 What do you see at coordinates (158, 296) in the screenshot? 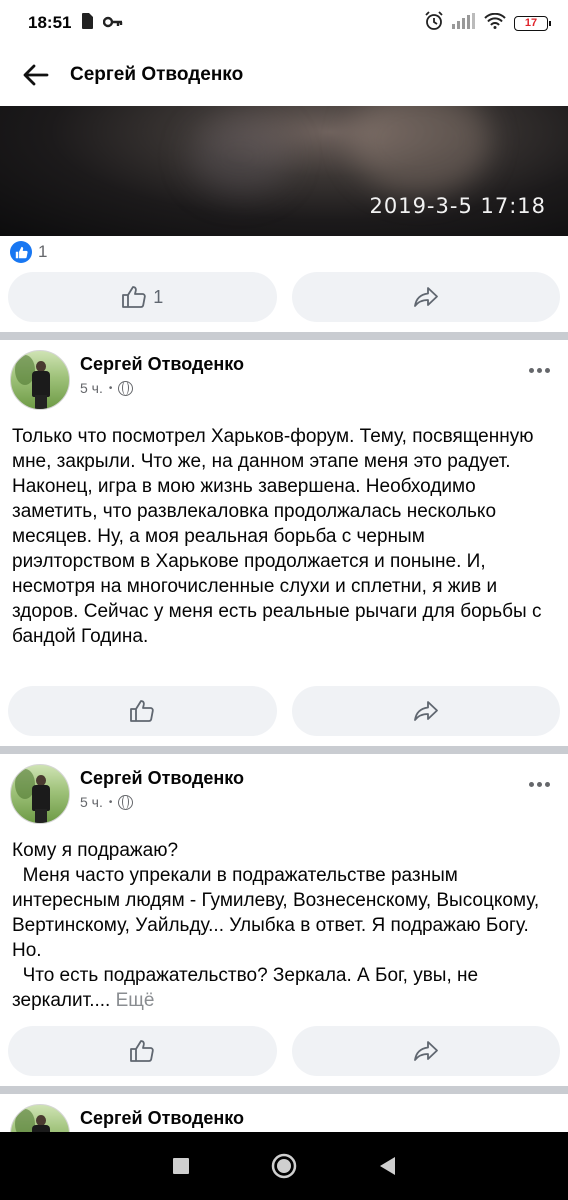
I see `like-count: 1` at bounding box center [158, 296].